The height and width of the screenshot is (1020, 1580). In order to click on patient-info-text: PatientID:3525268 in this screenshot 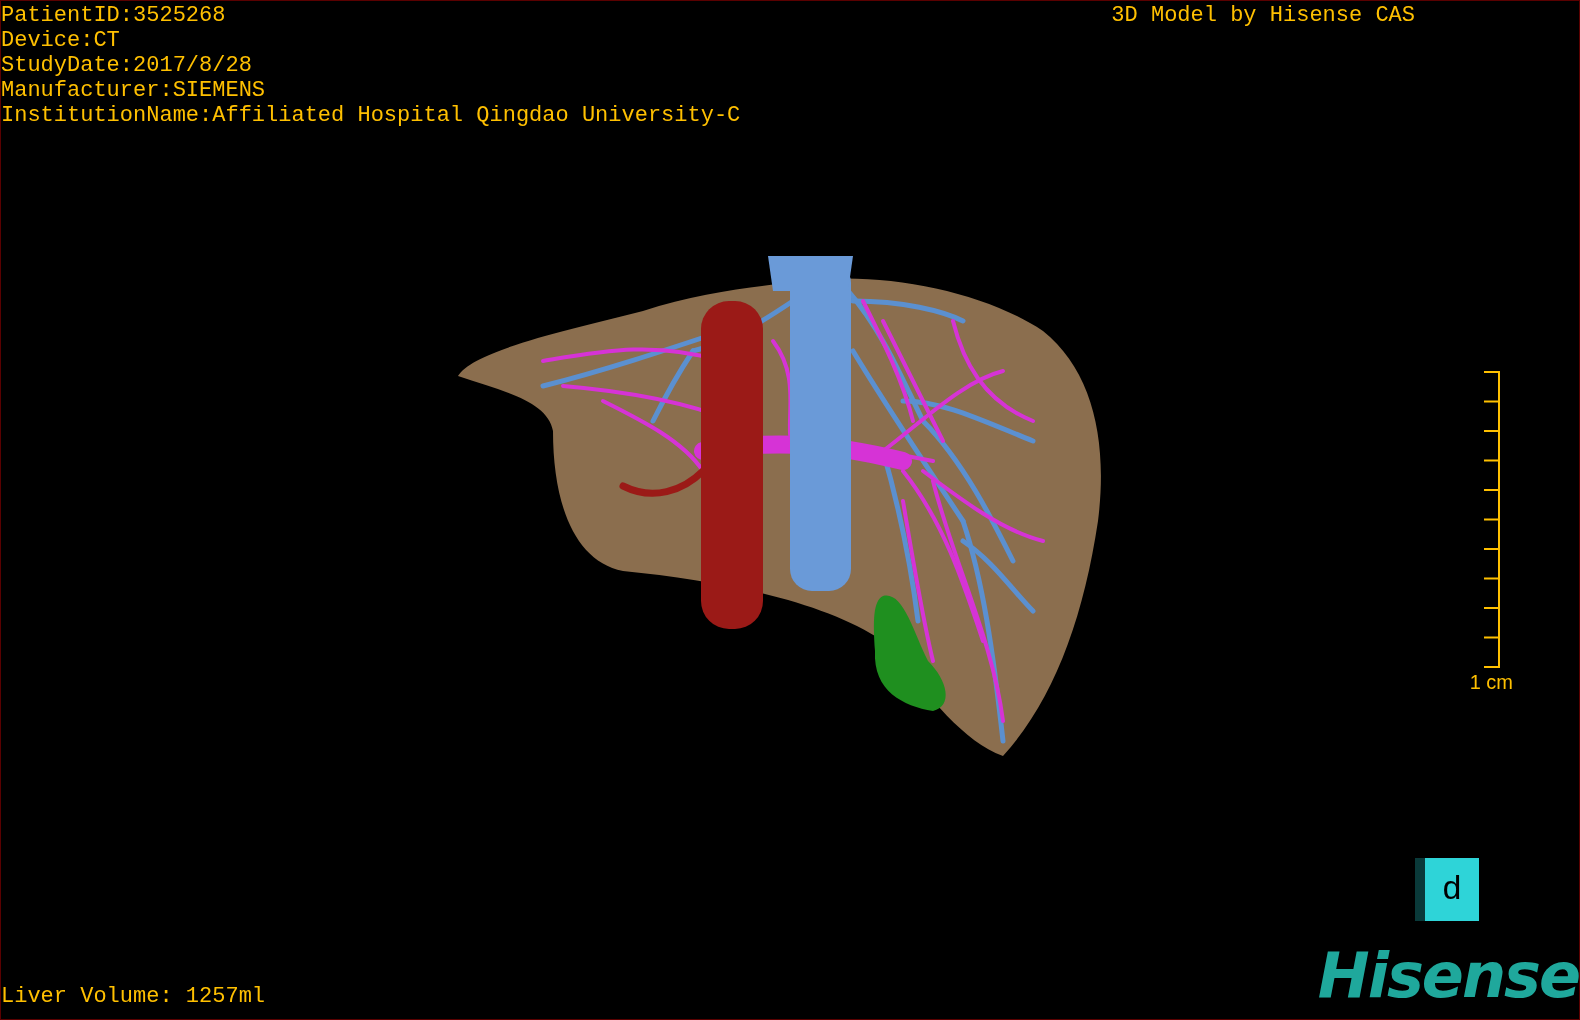, I will do `click(114, 15)`.